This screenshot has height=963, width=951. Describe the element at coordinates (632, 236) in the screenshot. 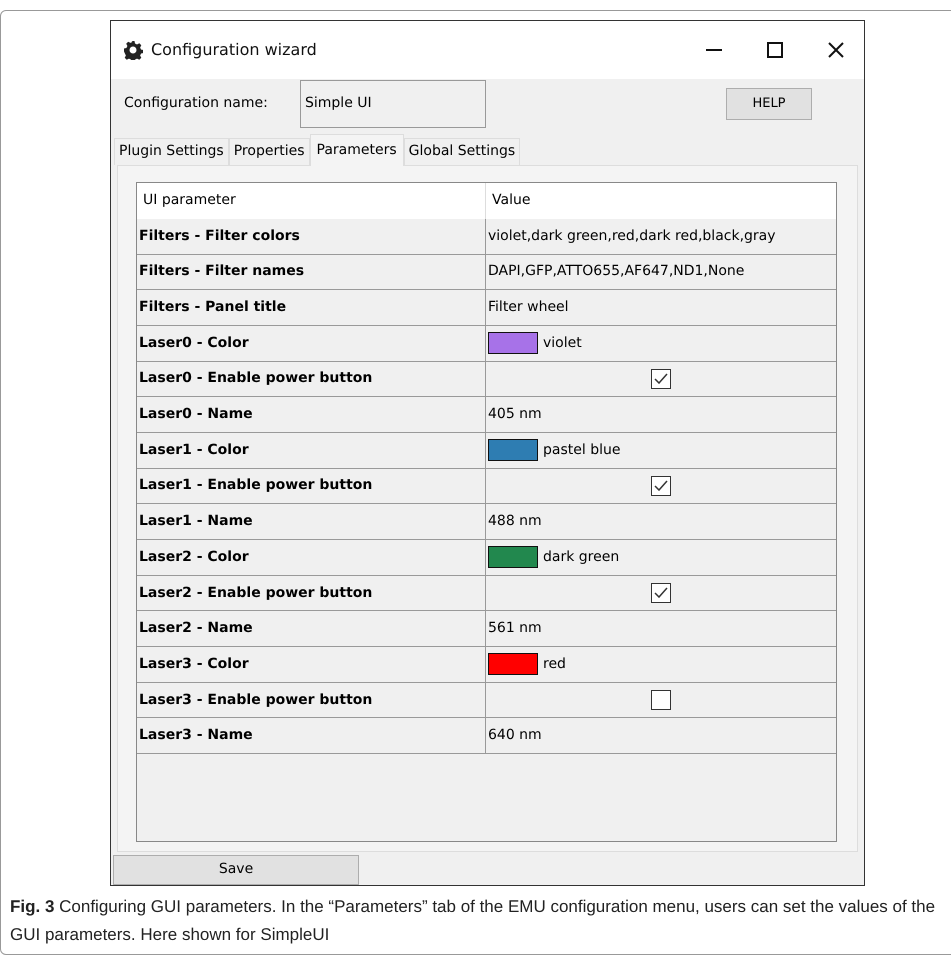

I see `value-cell-text: violet,dark green,red,dark red,black,gray` at that location.